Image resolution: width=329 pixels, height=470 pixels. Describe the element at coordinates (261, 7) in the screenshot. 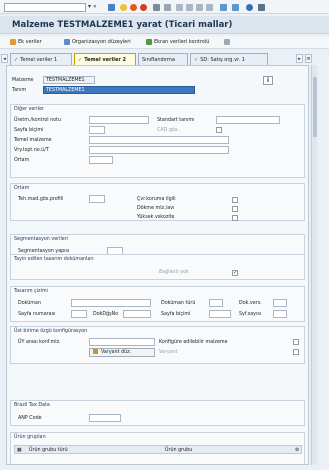

I see `layout-icon` at that location.